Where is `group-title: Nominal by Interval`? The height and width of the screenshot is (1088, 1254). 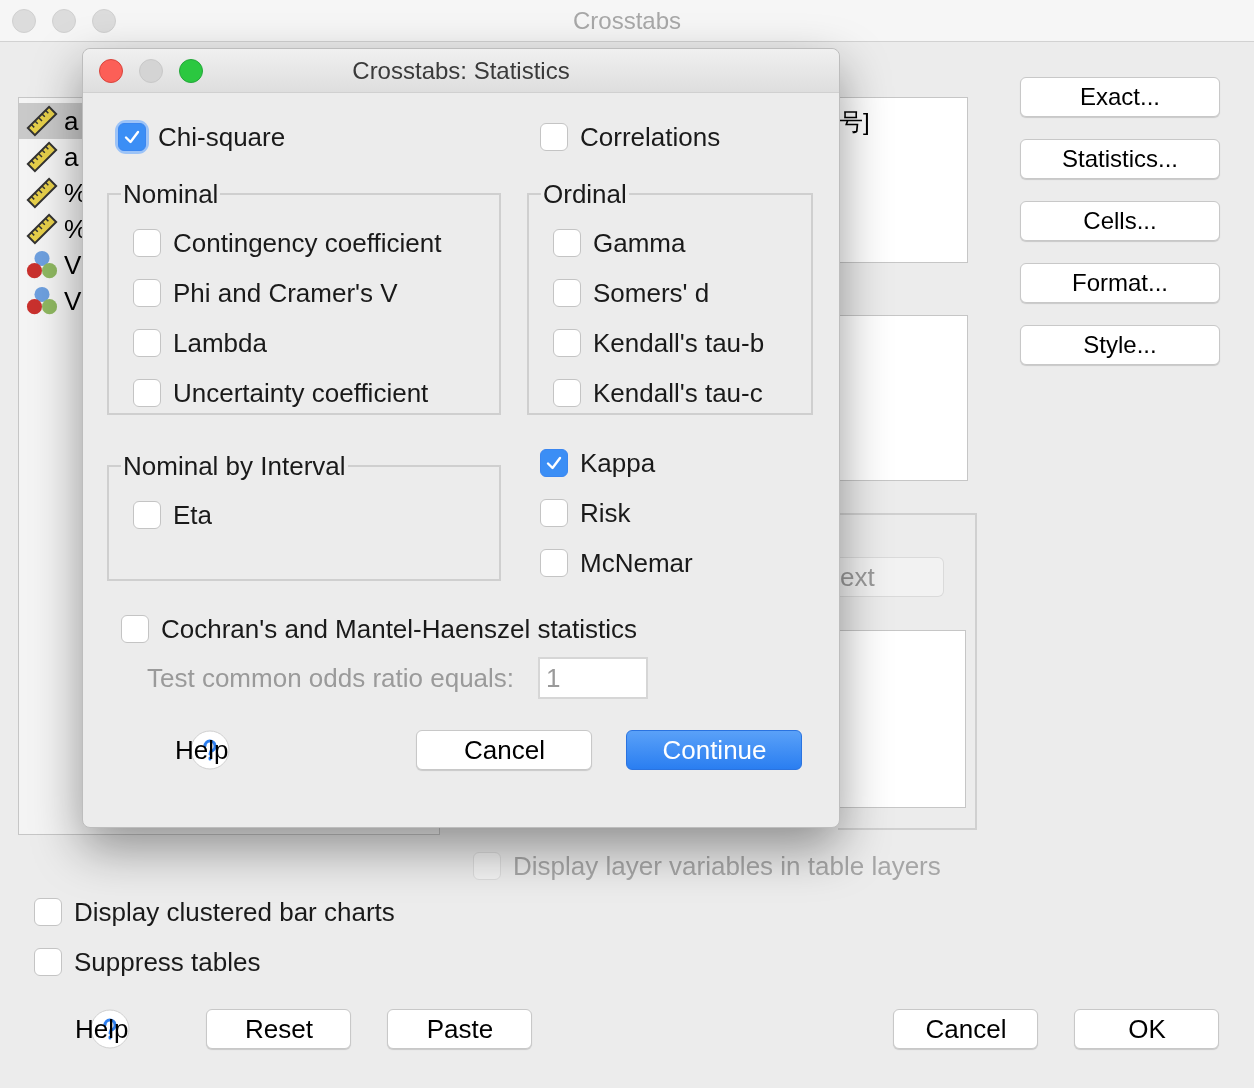
group-title: Nominal by Interval is located at coordinates (234, 466).